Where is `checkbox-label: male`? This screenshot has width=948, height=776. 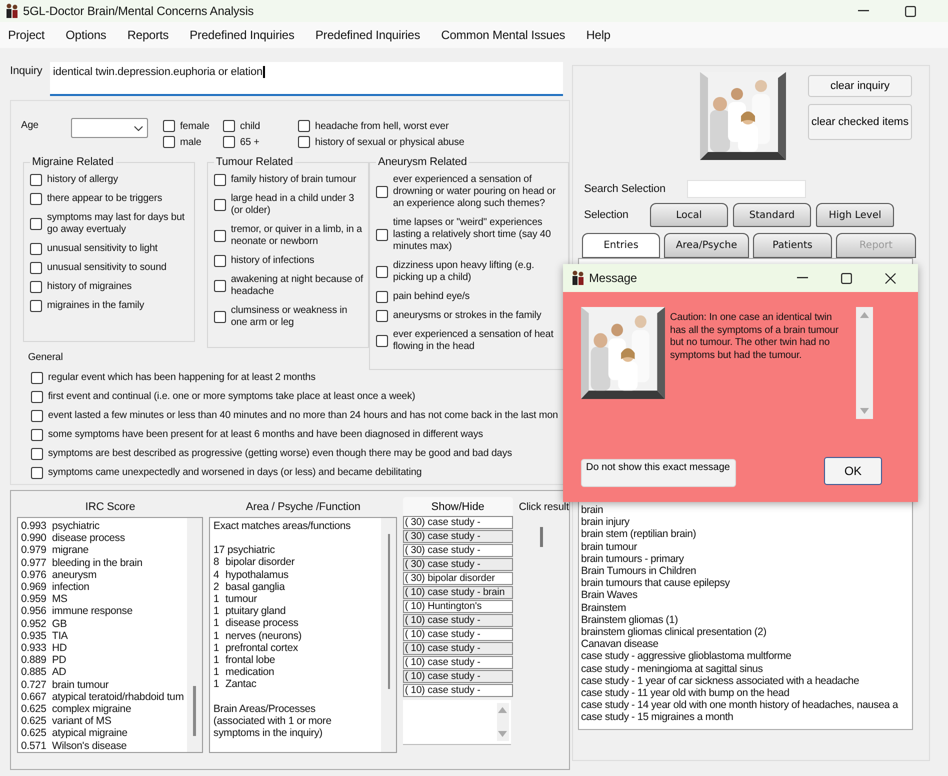
checkbox-label: male is located at coordinates (191, 142).